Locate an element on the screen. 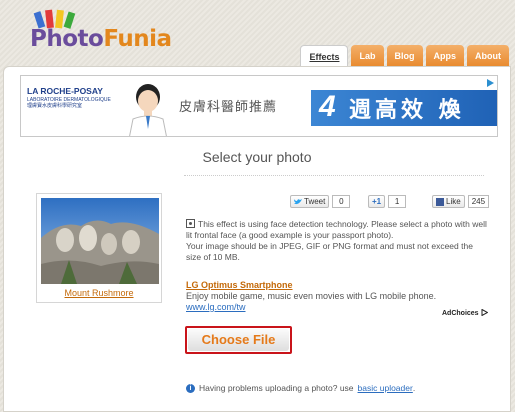  page-title: Select your photo is located at coordinates (257, 157).